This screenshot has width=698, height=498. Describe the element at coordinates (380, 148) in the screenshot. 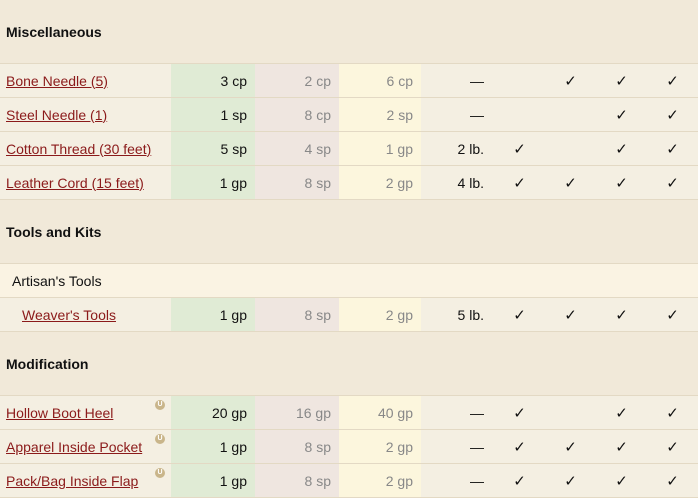

I see `other-price-cell: 1 gp` at that location.